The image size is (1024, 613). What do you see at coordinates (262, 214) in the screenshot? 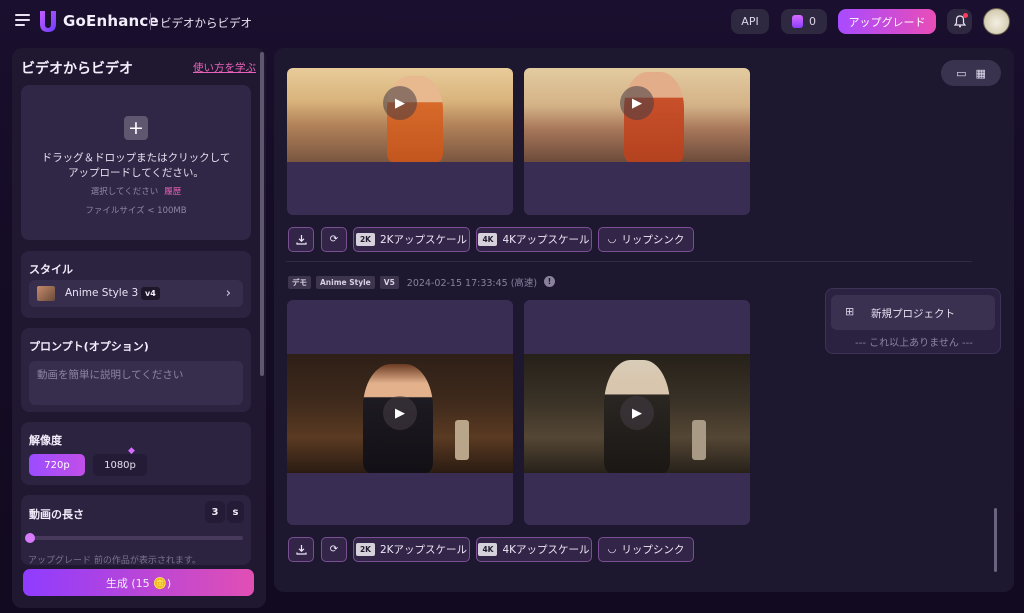
I see `sidebar-scrollbar` at bounding box center [262, 214].